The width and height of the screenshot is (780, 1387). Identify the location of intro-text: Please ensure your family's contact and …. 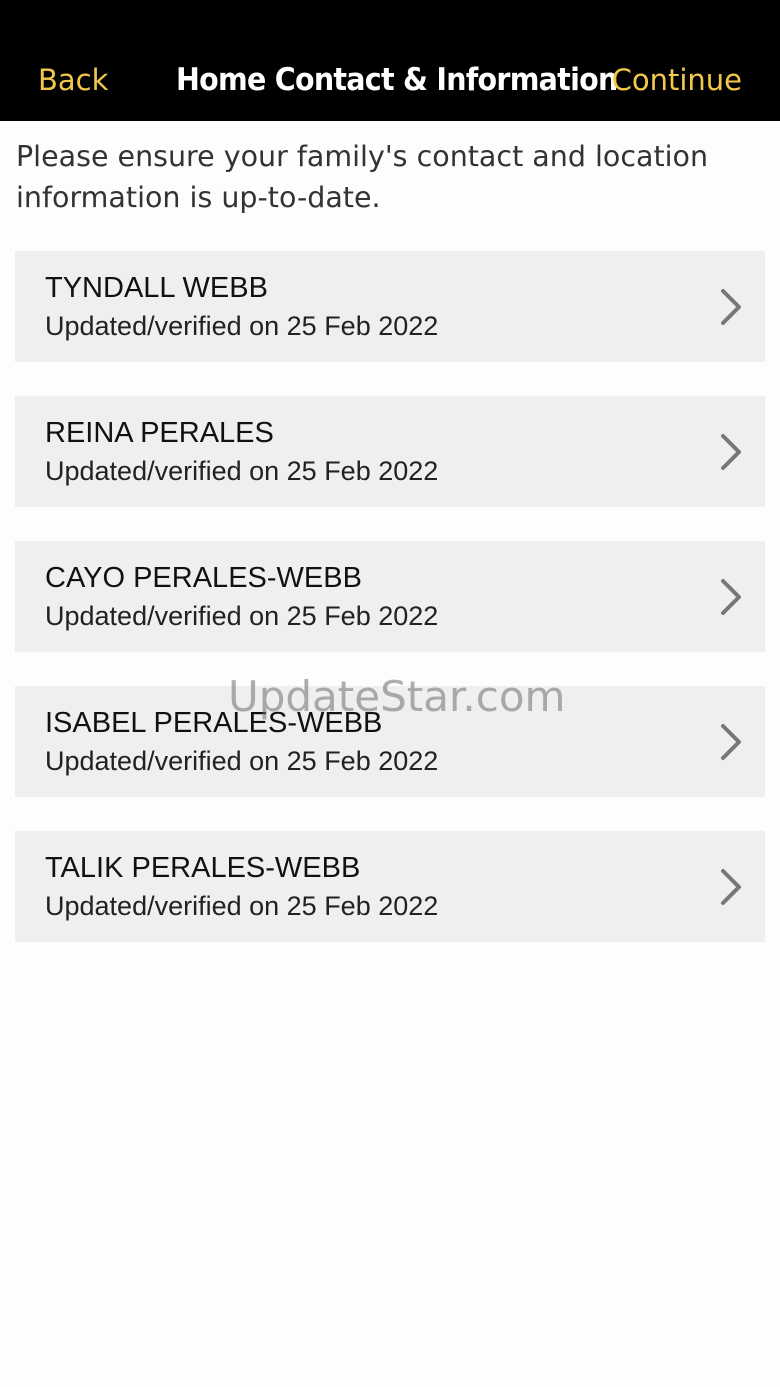
(362, 177).